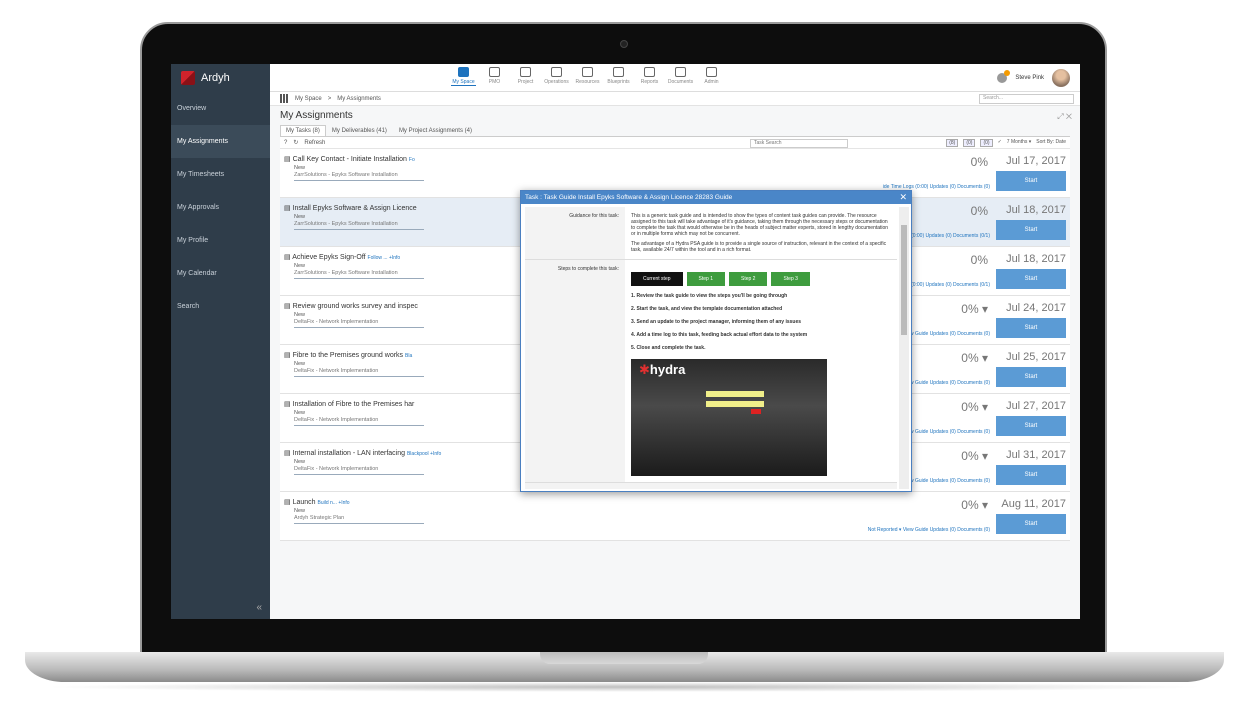 This screenshot has width=1249, height=727. I want to click on nav-project: Project, so click(525, 76).